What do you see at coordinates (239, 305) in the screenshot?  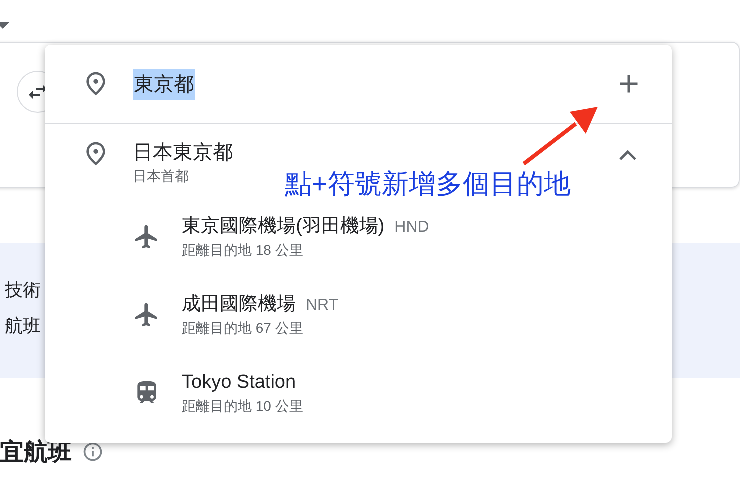 I see `place-name: 成田國際機場` at bounding box center [239, 305].